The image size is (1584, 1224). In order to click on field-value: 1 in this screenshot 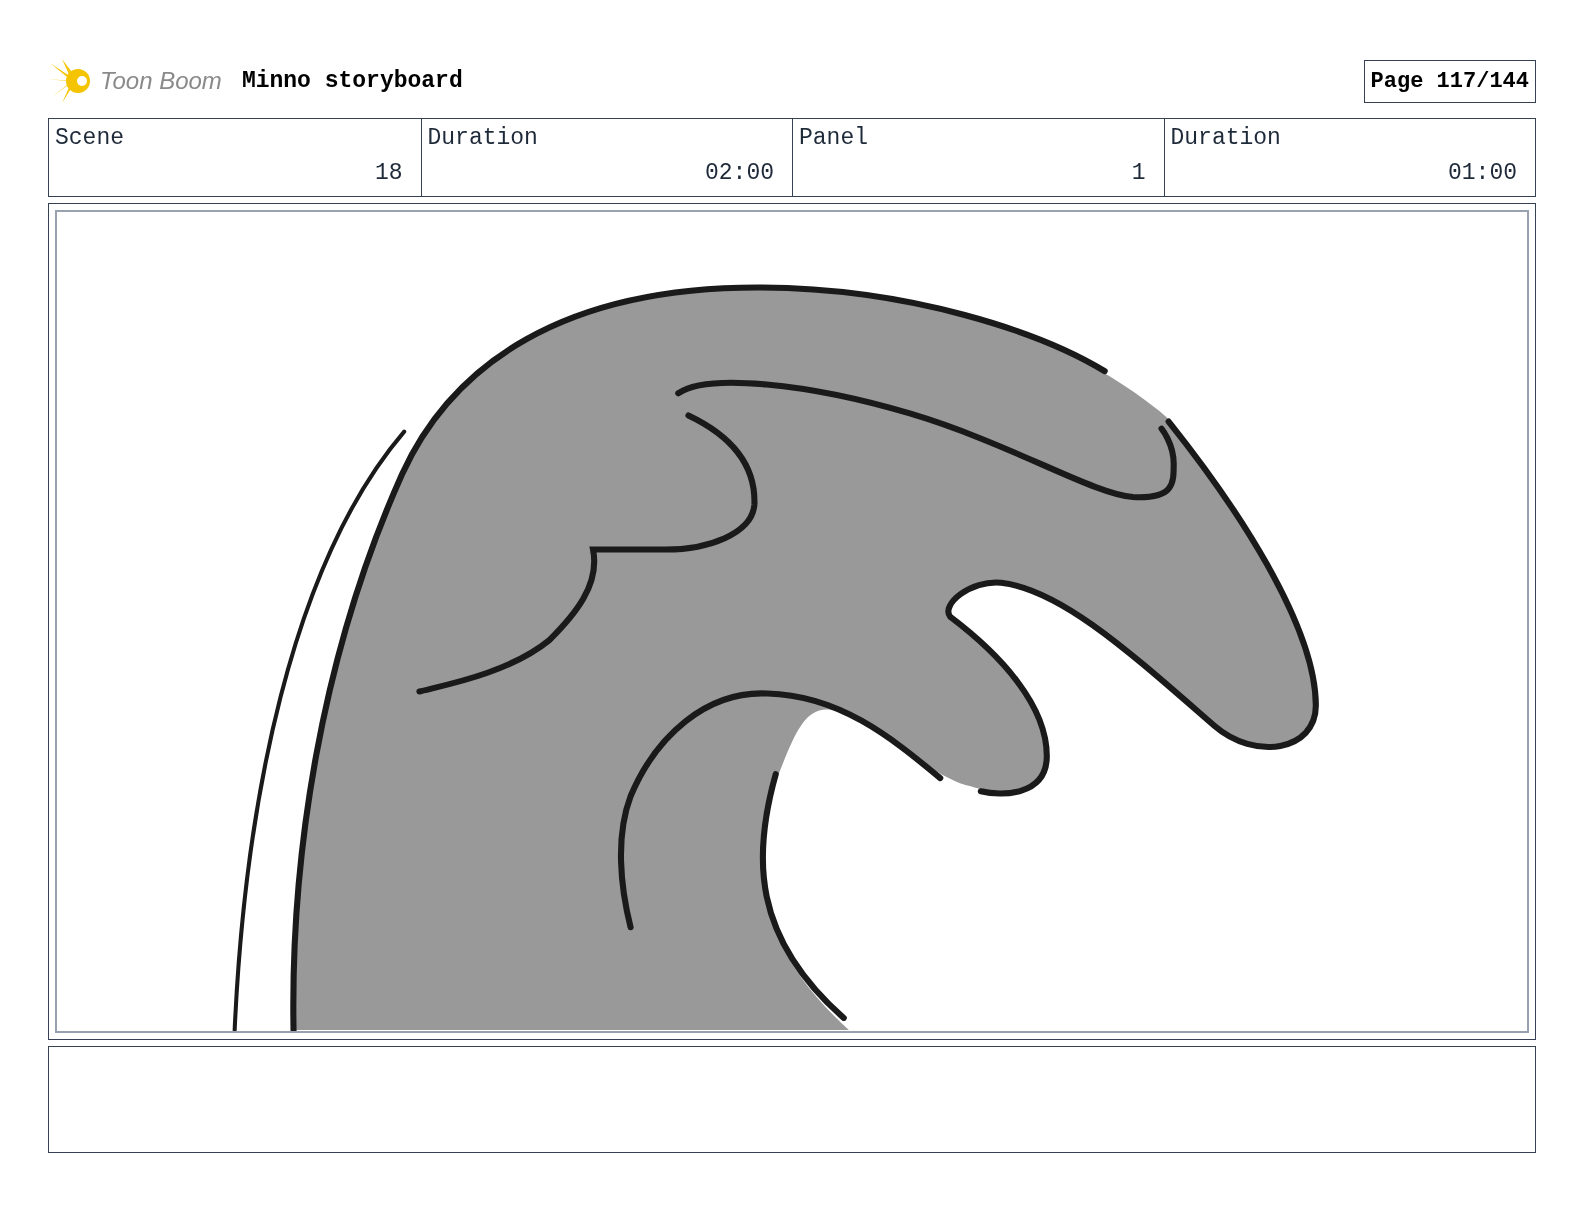, I will do `click(1138, 173)`.